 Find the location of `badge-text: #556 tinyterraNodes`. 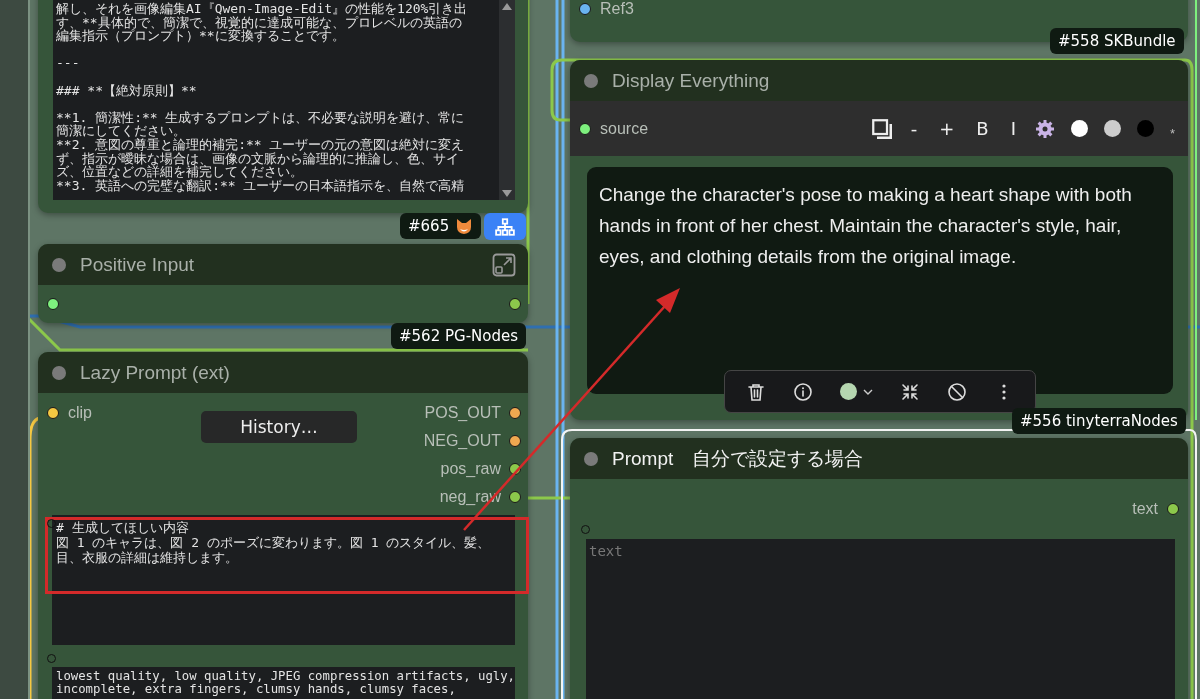

badge-text: #556 tinyterraNodes is located at coordinates (1099, 421).